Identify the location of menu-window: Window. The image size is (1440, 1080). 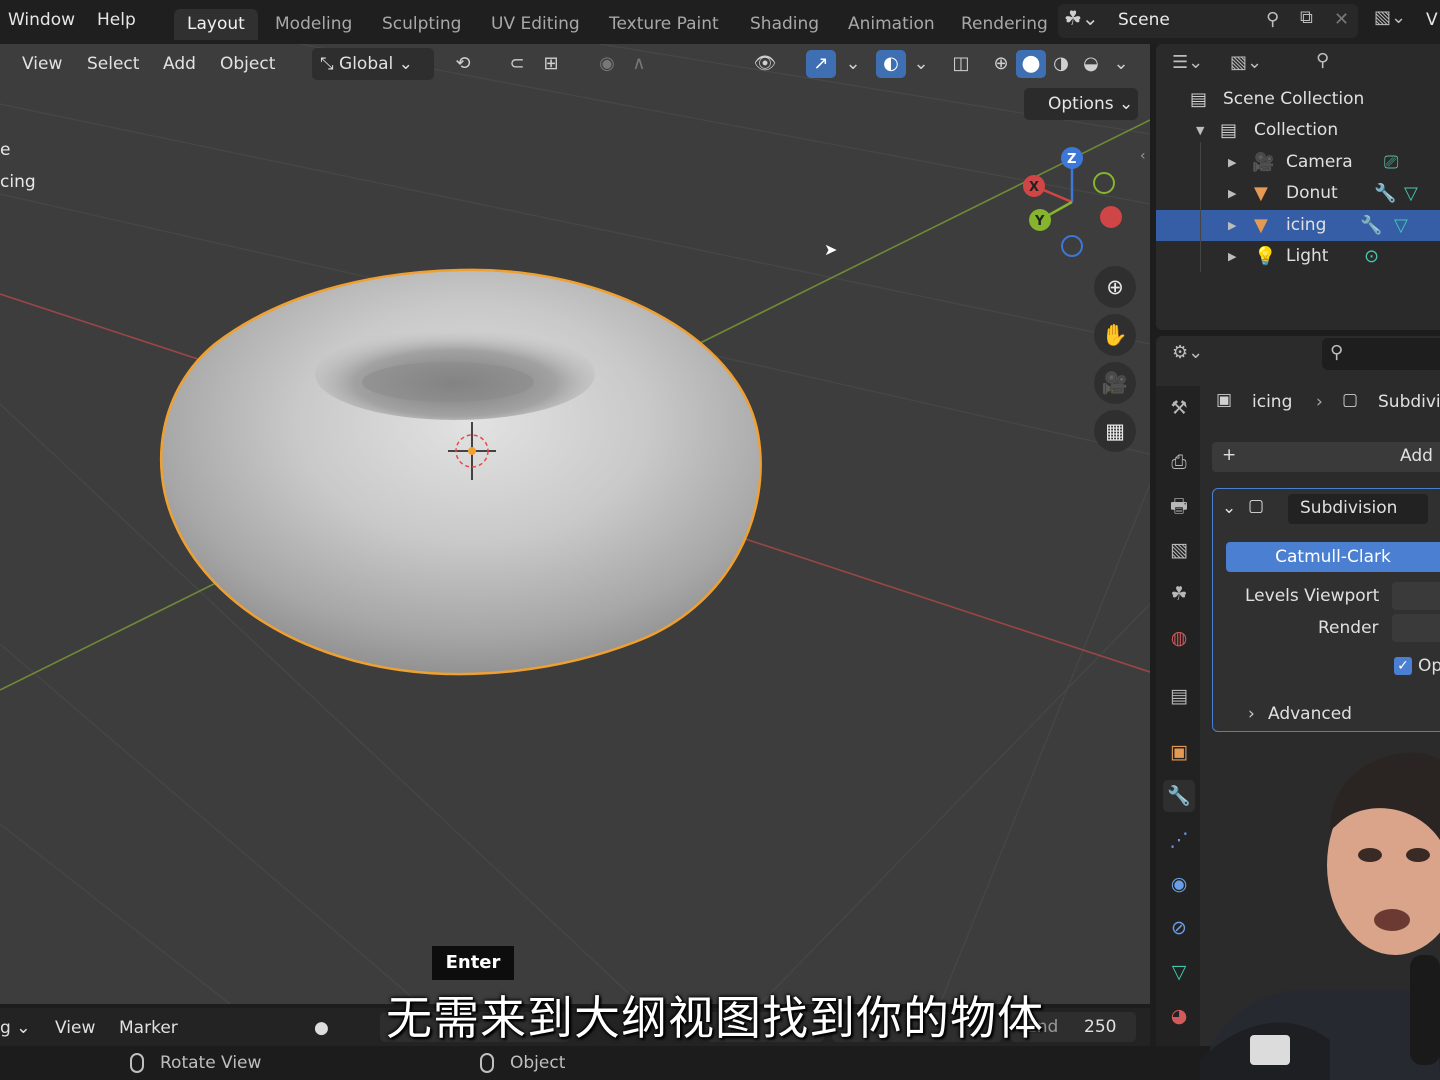
(41, 20).